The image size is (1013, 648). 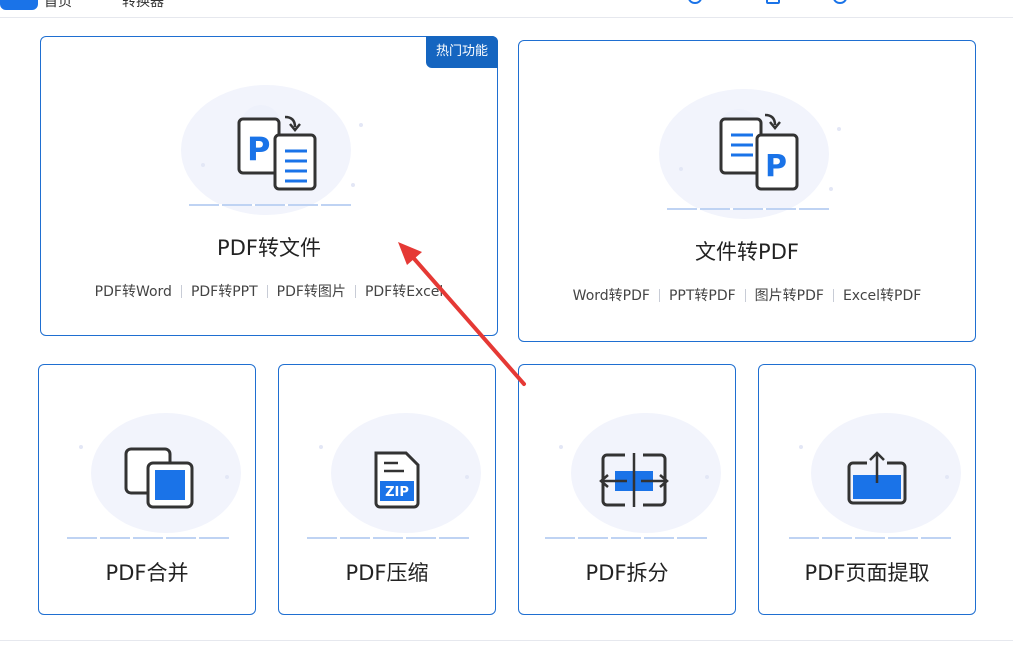 I want to click on annotation-arrow, so click(x=462, y=314).